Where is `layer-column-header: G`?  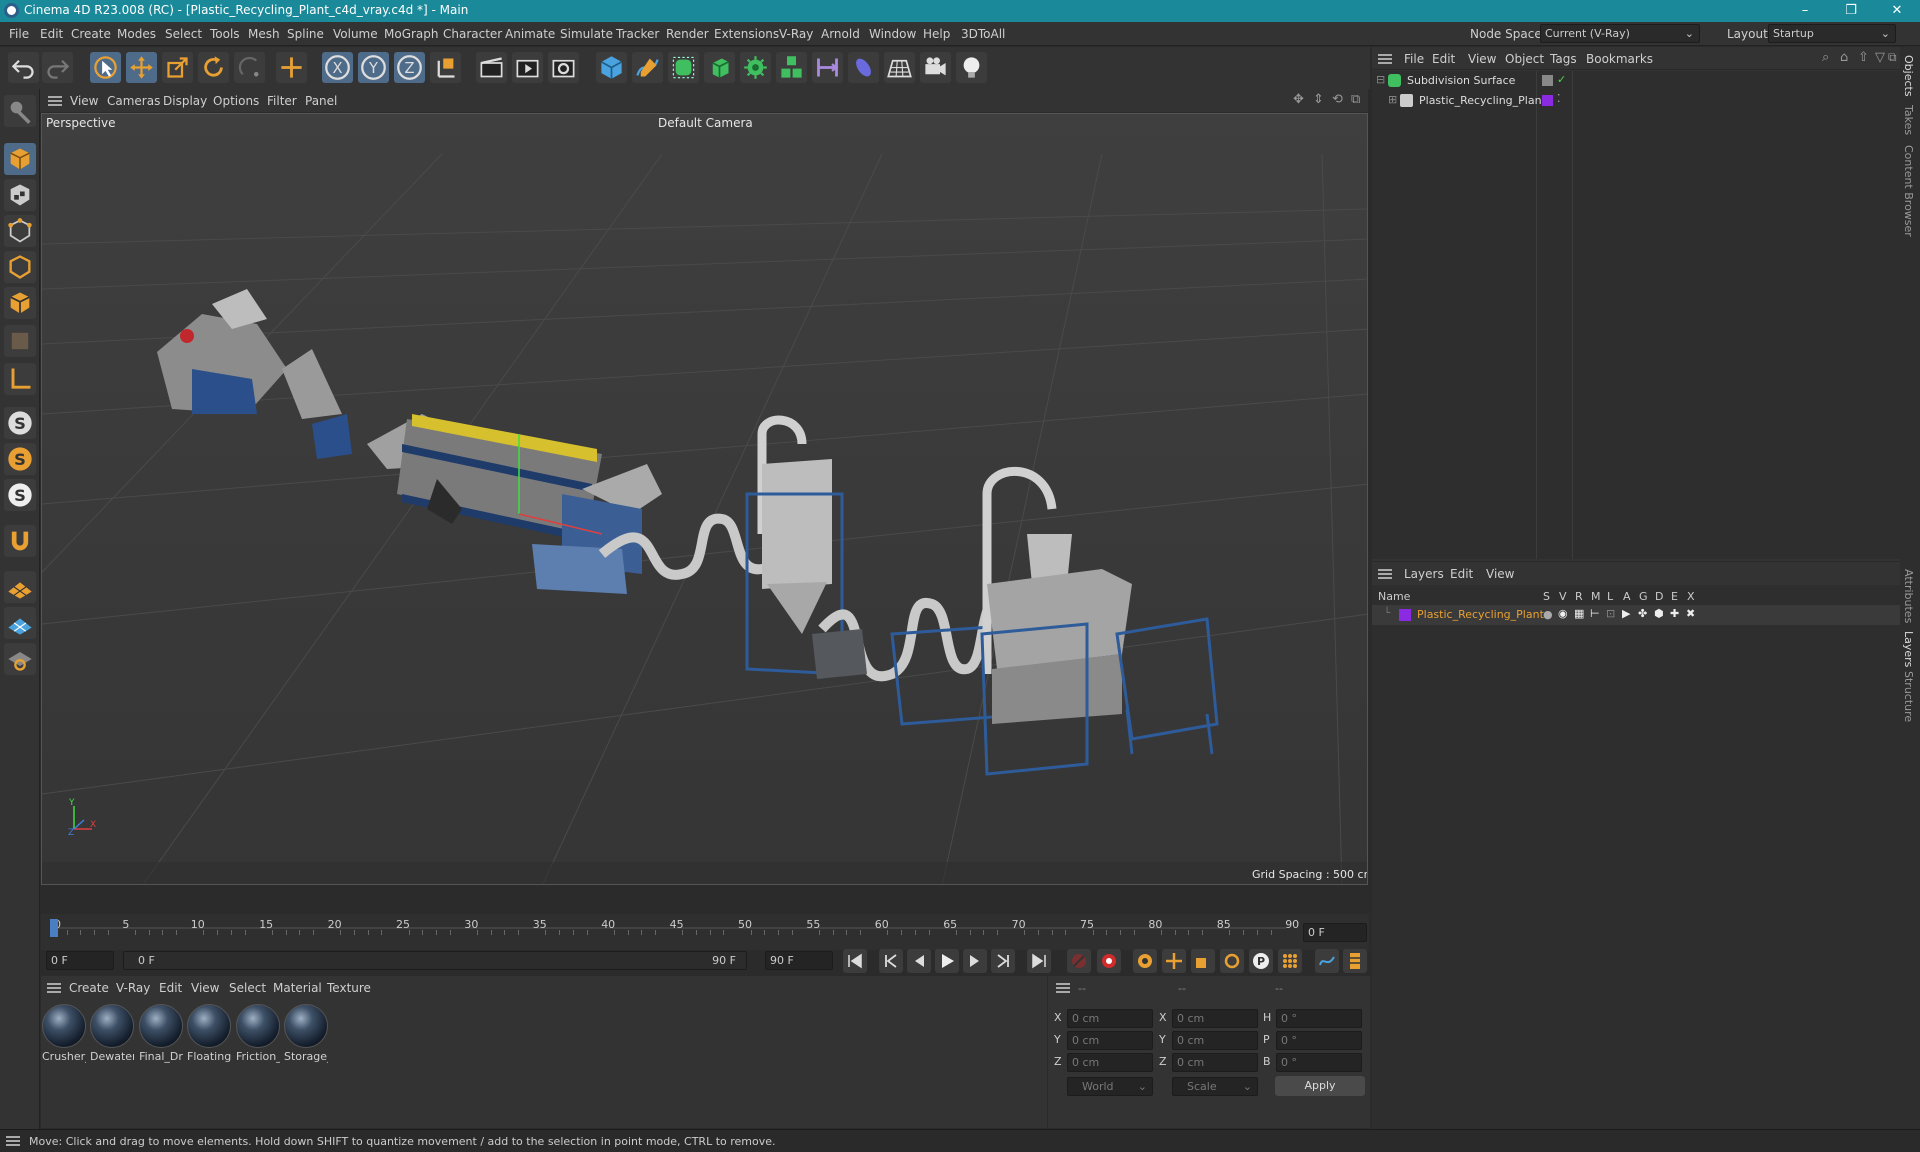
layer-column-header: G is located at coordinates (1643, 596).